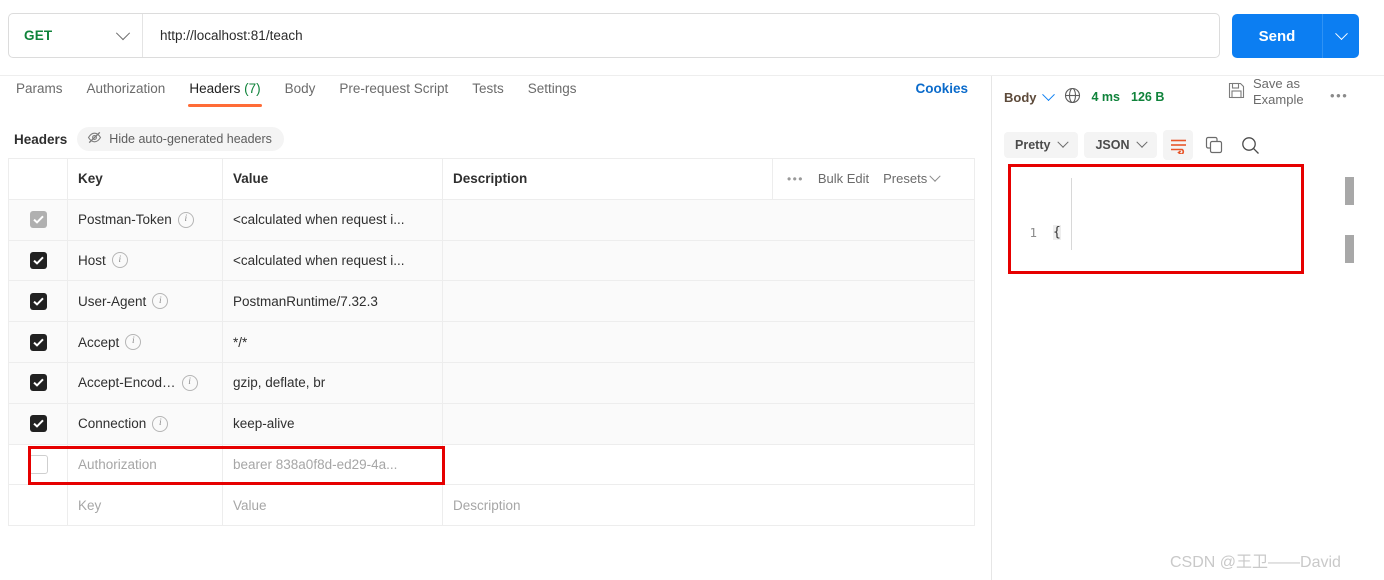 Image resolution: width=1384 pixels, height=580 pixels. What do you see at coordinates (1272, 92) in the screenshot?
I see `save-as-example-button: Save as Example` at bounding box center [1272, 92].